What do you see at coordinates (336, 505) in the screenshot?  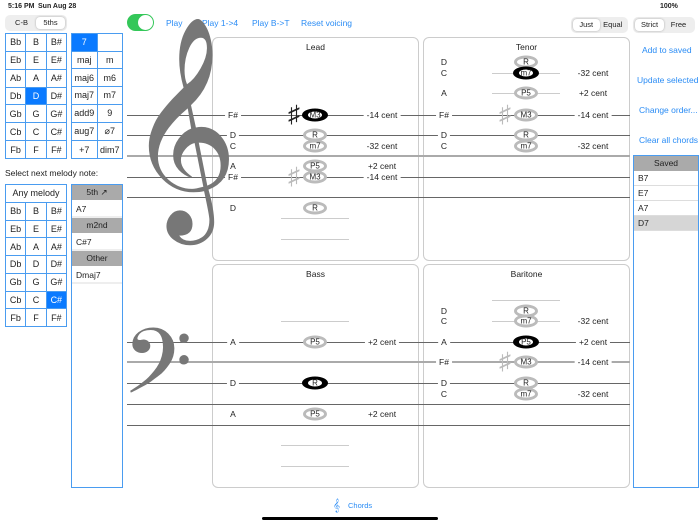 I see `treble-clef-tab-icon: 𝄞` at bounding box center [336, 505].